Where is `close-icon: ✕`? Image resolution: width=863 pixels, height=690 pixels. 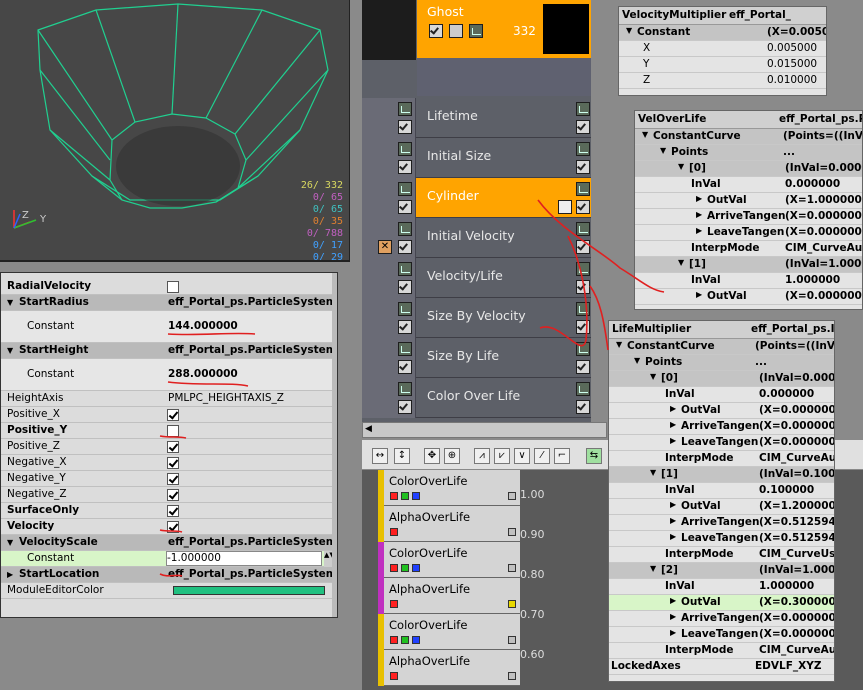
close-icon: ✕ is located at coordinates (385, 247).